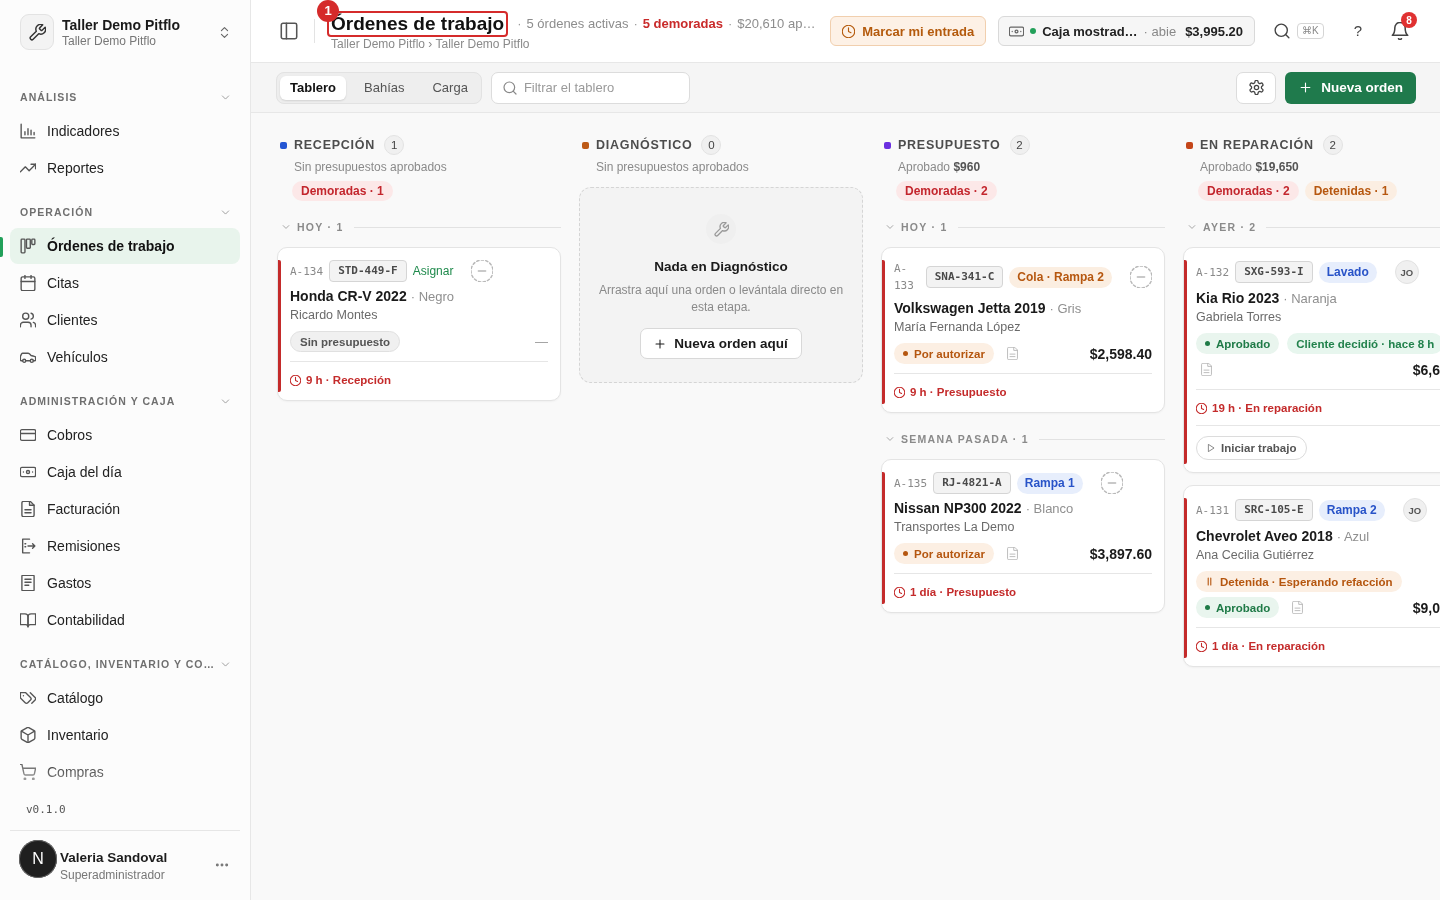 The image size is (1440, 900). Describe the element at coordinates (905, 353) in the screenshot. I see `status-dot-icon` at that location.